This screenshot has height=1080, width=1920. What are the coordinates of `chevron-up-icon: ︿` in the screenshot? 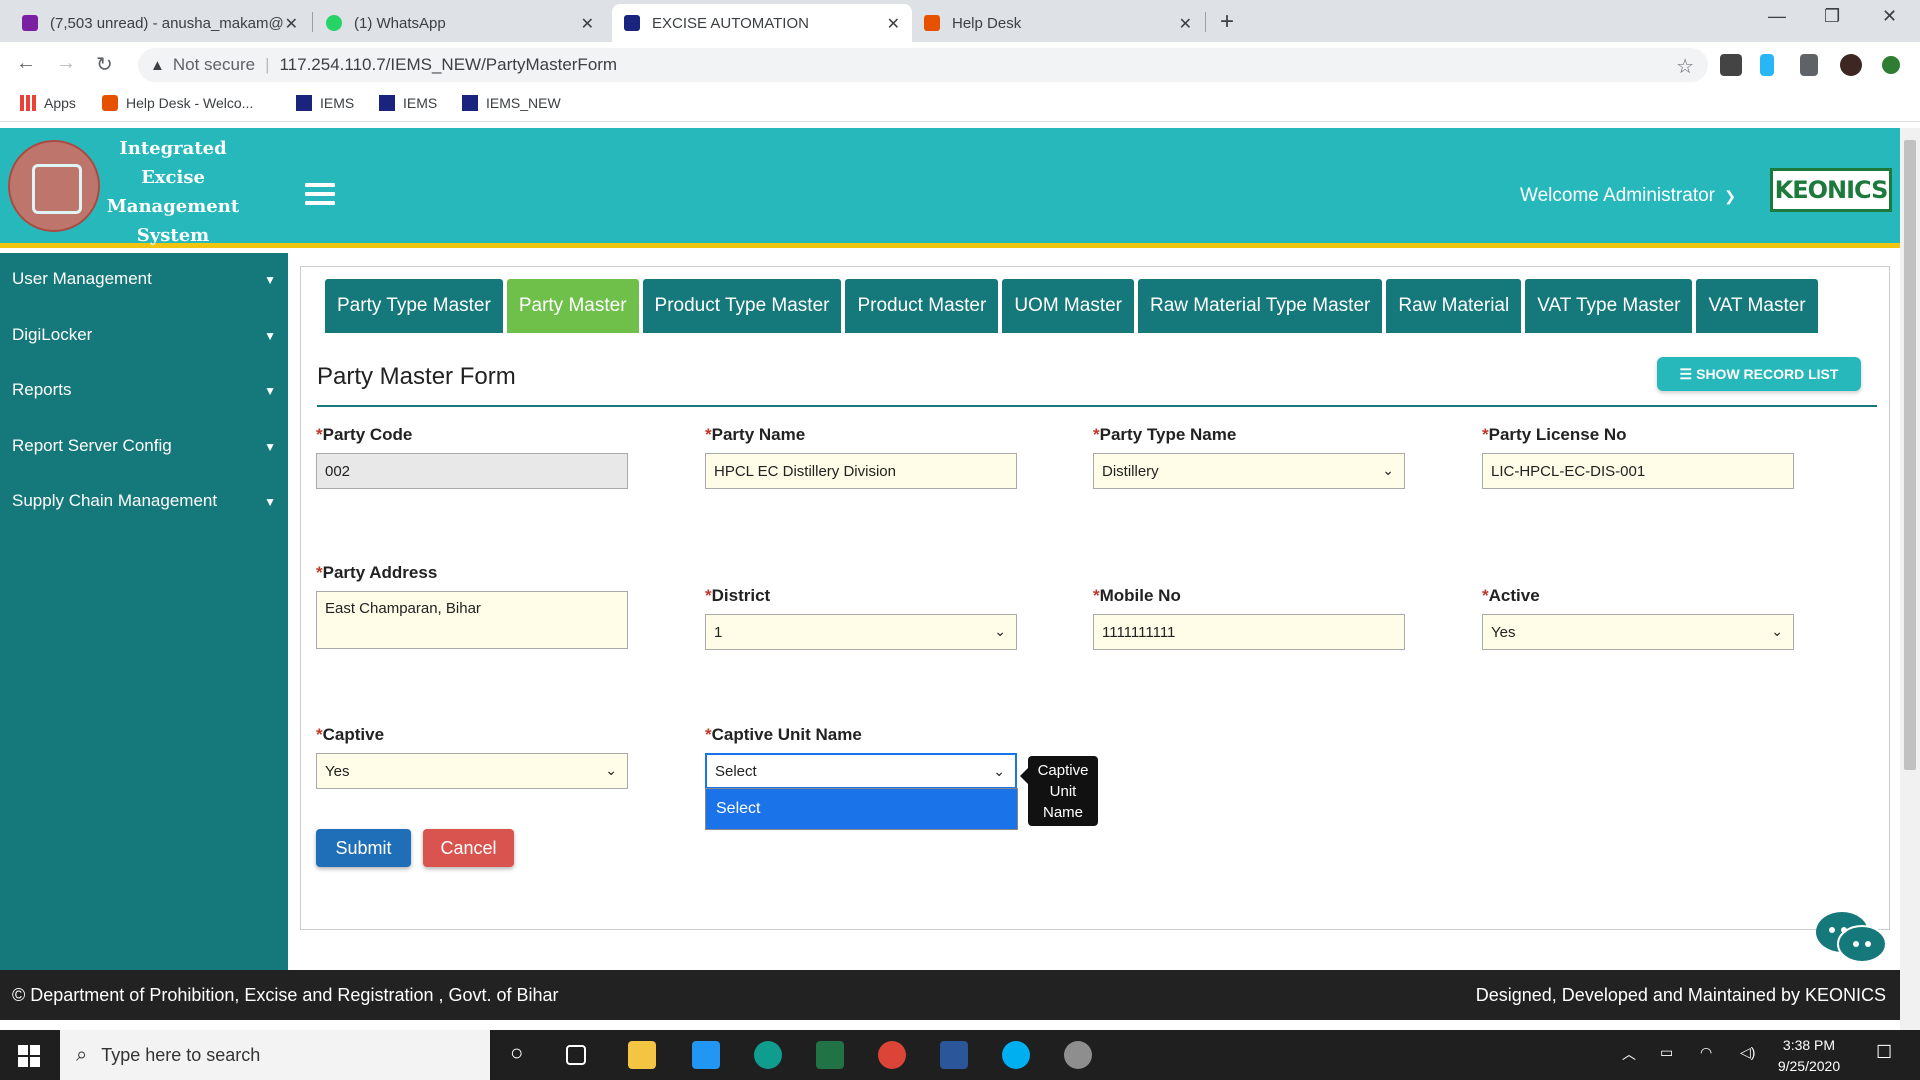 It's located at (1629, 1054).